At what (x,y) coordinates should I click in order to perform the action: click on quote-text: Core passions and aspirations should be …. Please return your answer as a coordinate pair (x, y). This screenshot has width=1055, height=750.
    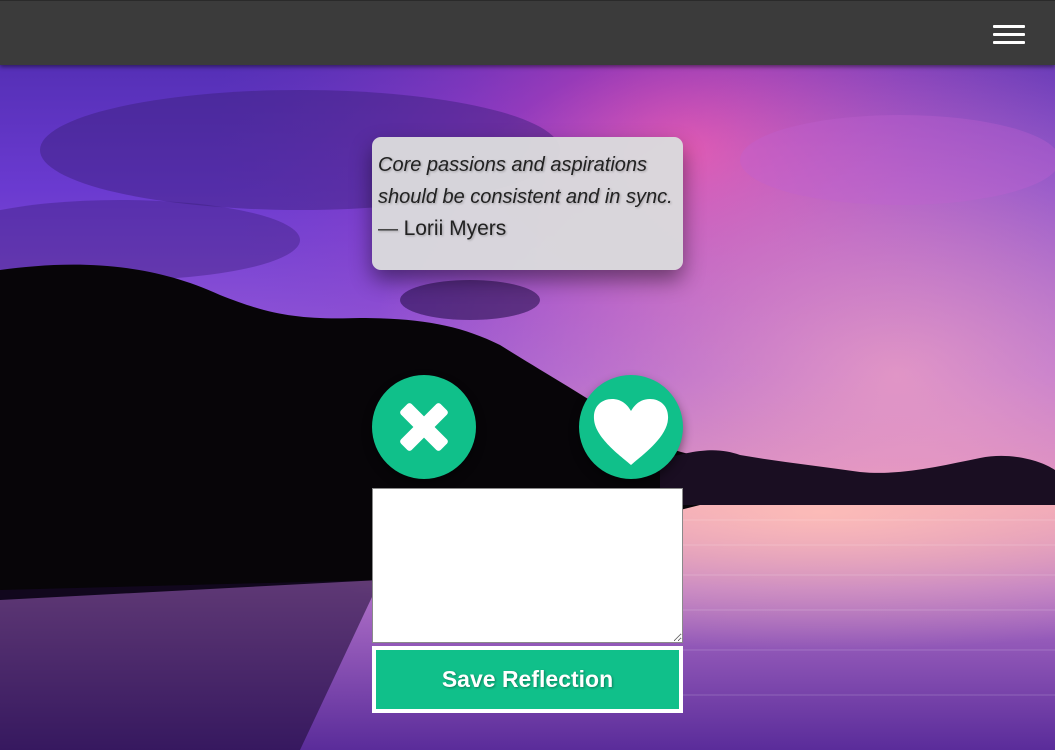
    Looking at the image, I should click on (525, 181).